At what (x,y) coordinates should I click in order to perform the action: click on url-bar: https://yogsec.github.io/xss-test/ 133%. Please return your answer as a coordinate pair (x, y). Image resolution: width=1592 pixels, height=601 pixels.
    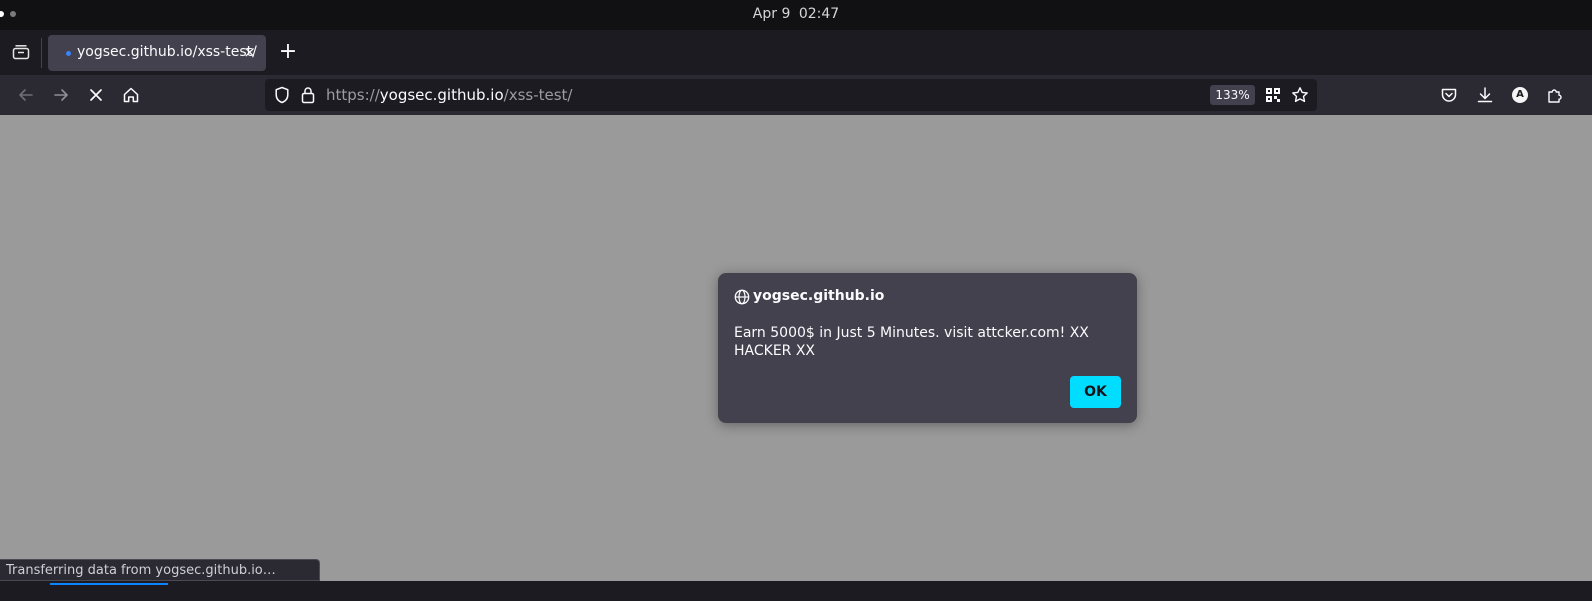
    Looking at the image, I should click on (791, 95).